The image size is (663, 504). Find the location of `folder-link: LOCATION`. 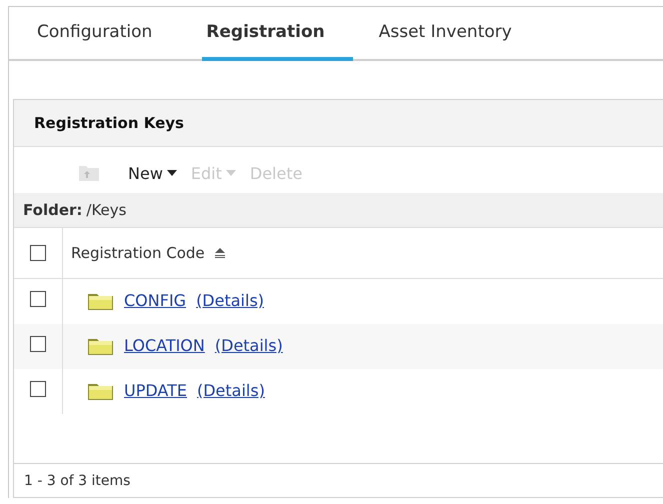

folder-link: LOCATION is located at coordinates (164, 345).